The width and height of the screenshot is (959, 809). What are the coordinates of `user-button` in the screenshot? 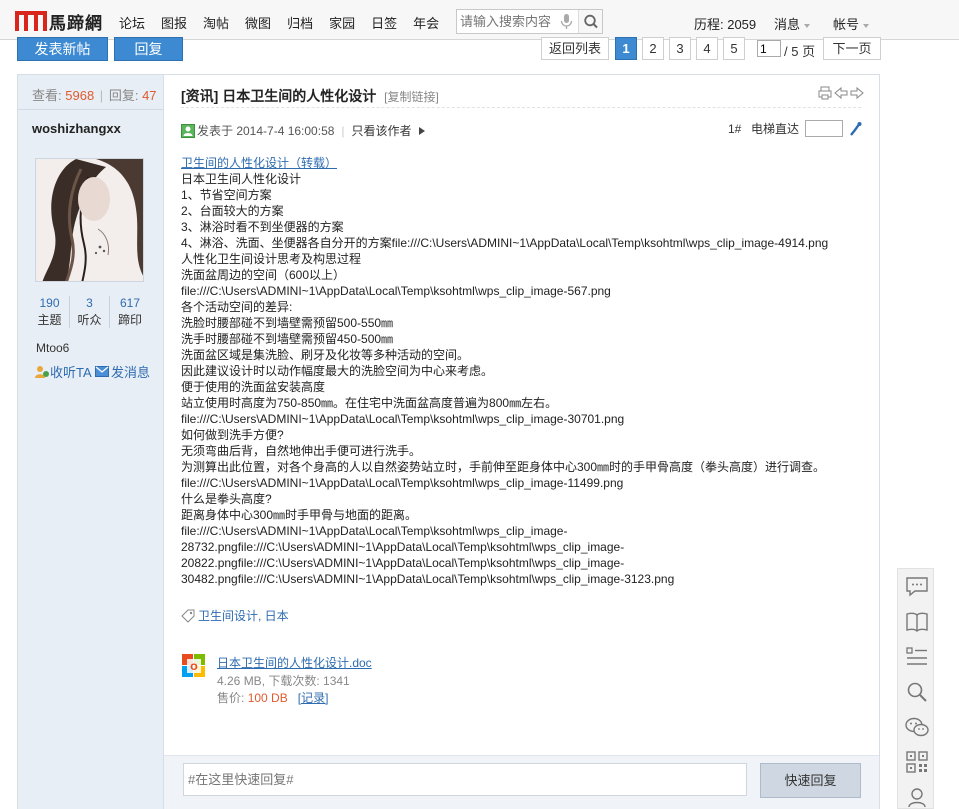 It's located at (916, 794).